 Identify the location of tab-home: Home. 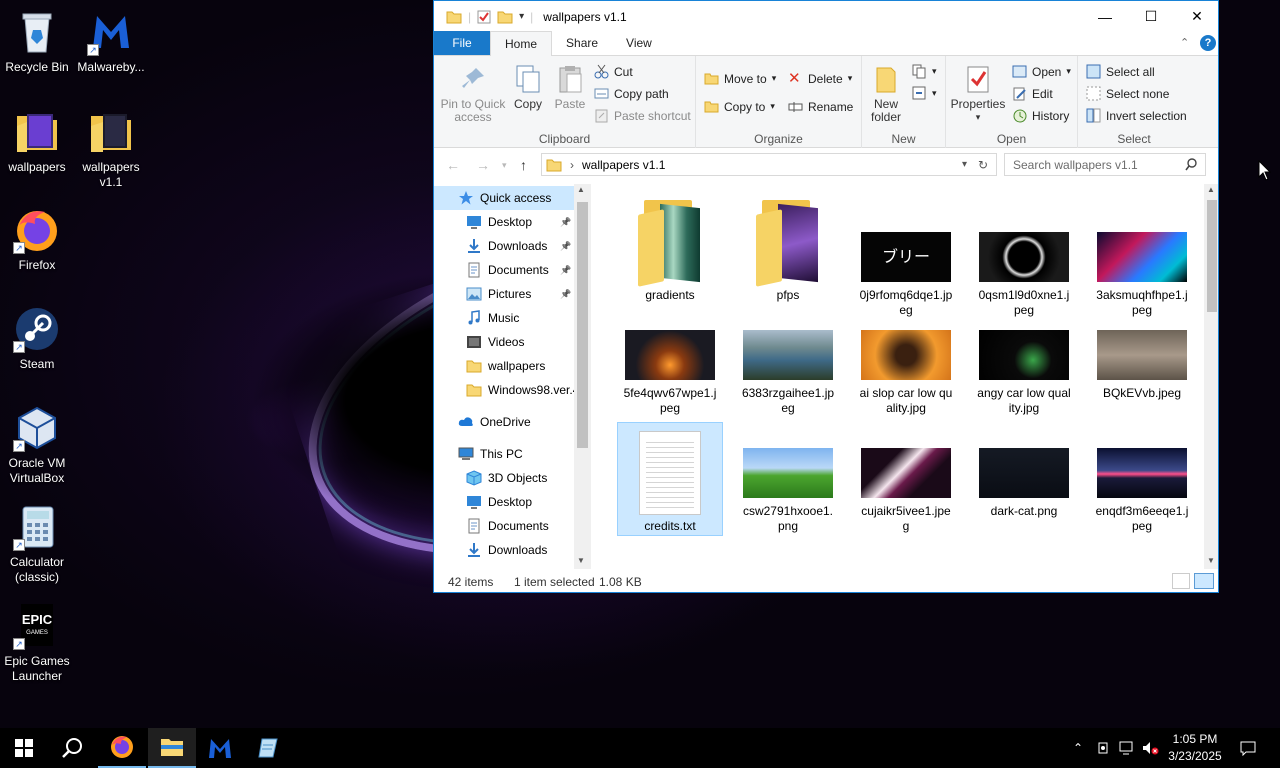
(521, 43).